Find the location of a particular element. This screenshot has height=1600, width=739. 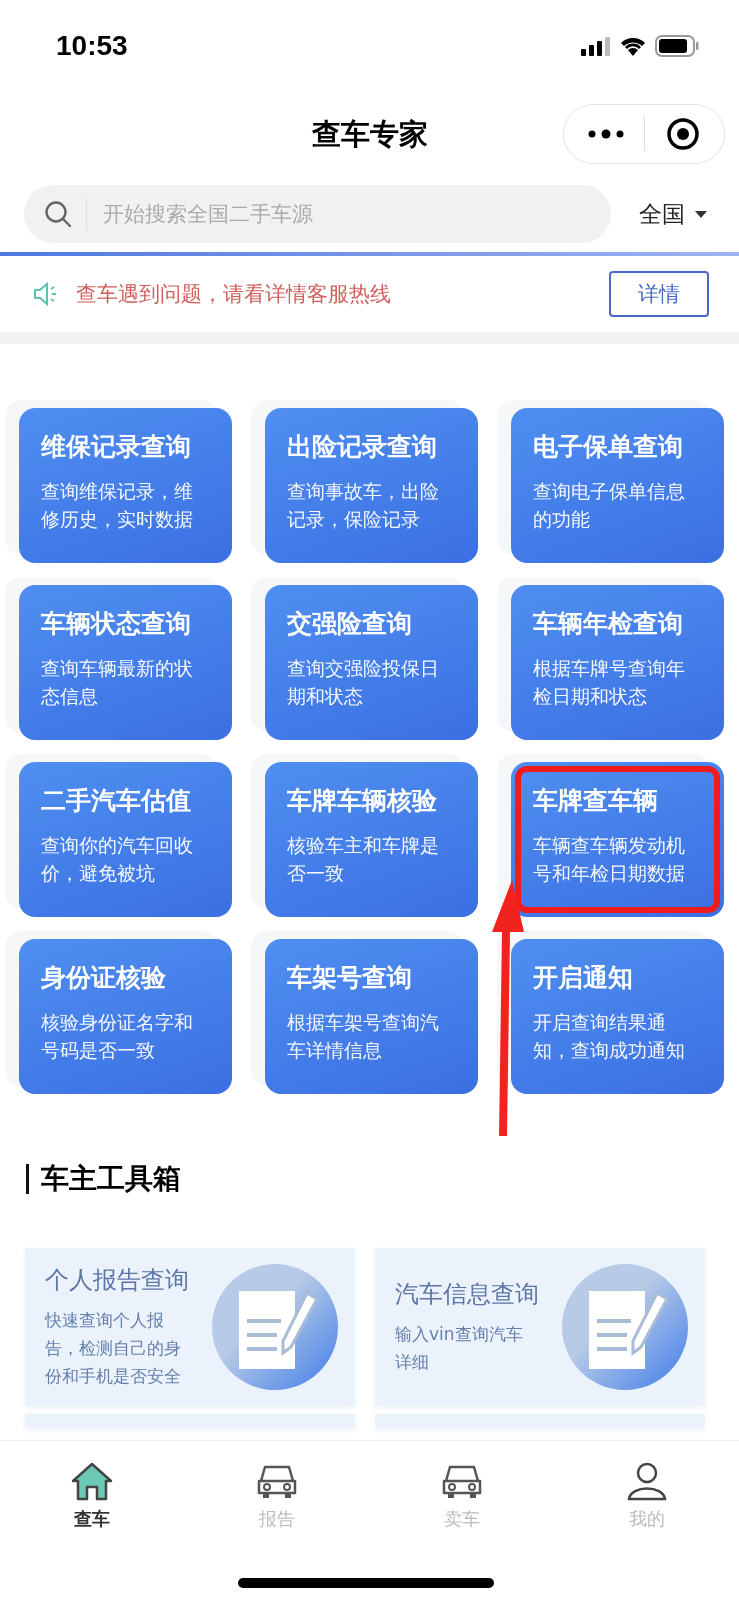

search-field: 开始搜索全国二手车源 is located at coordinates (317, 214).